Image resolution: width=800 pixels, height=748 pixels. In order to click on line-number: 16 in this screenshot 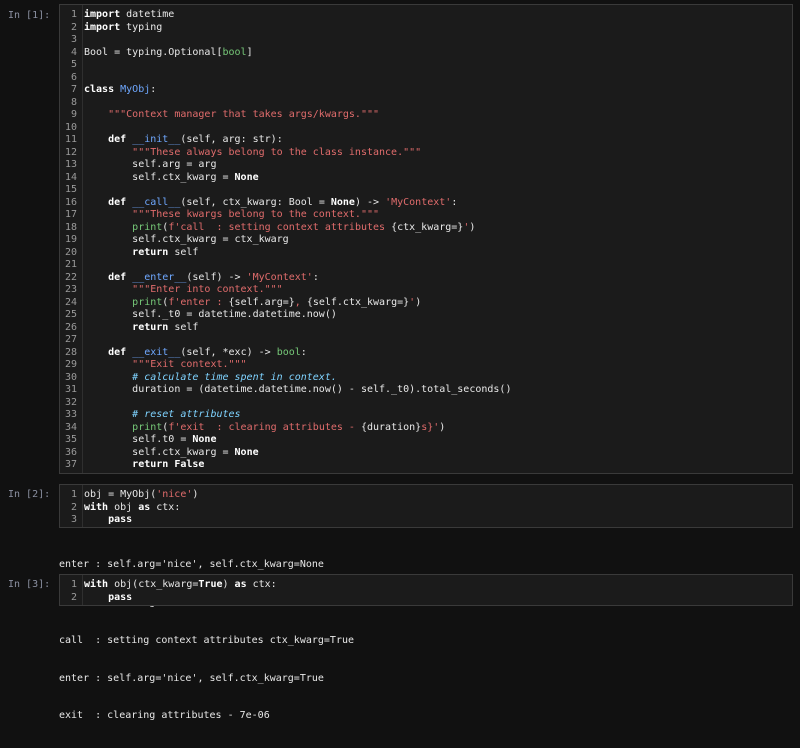, I will do `click(70, 202)`.